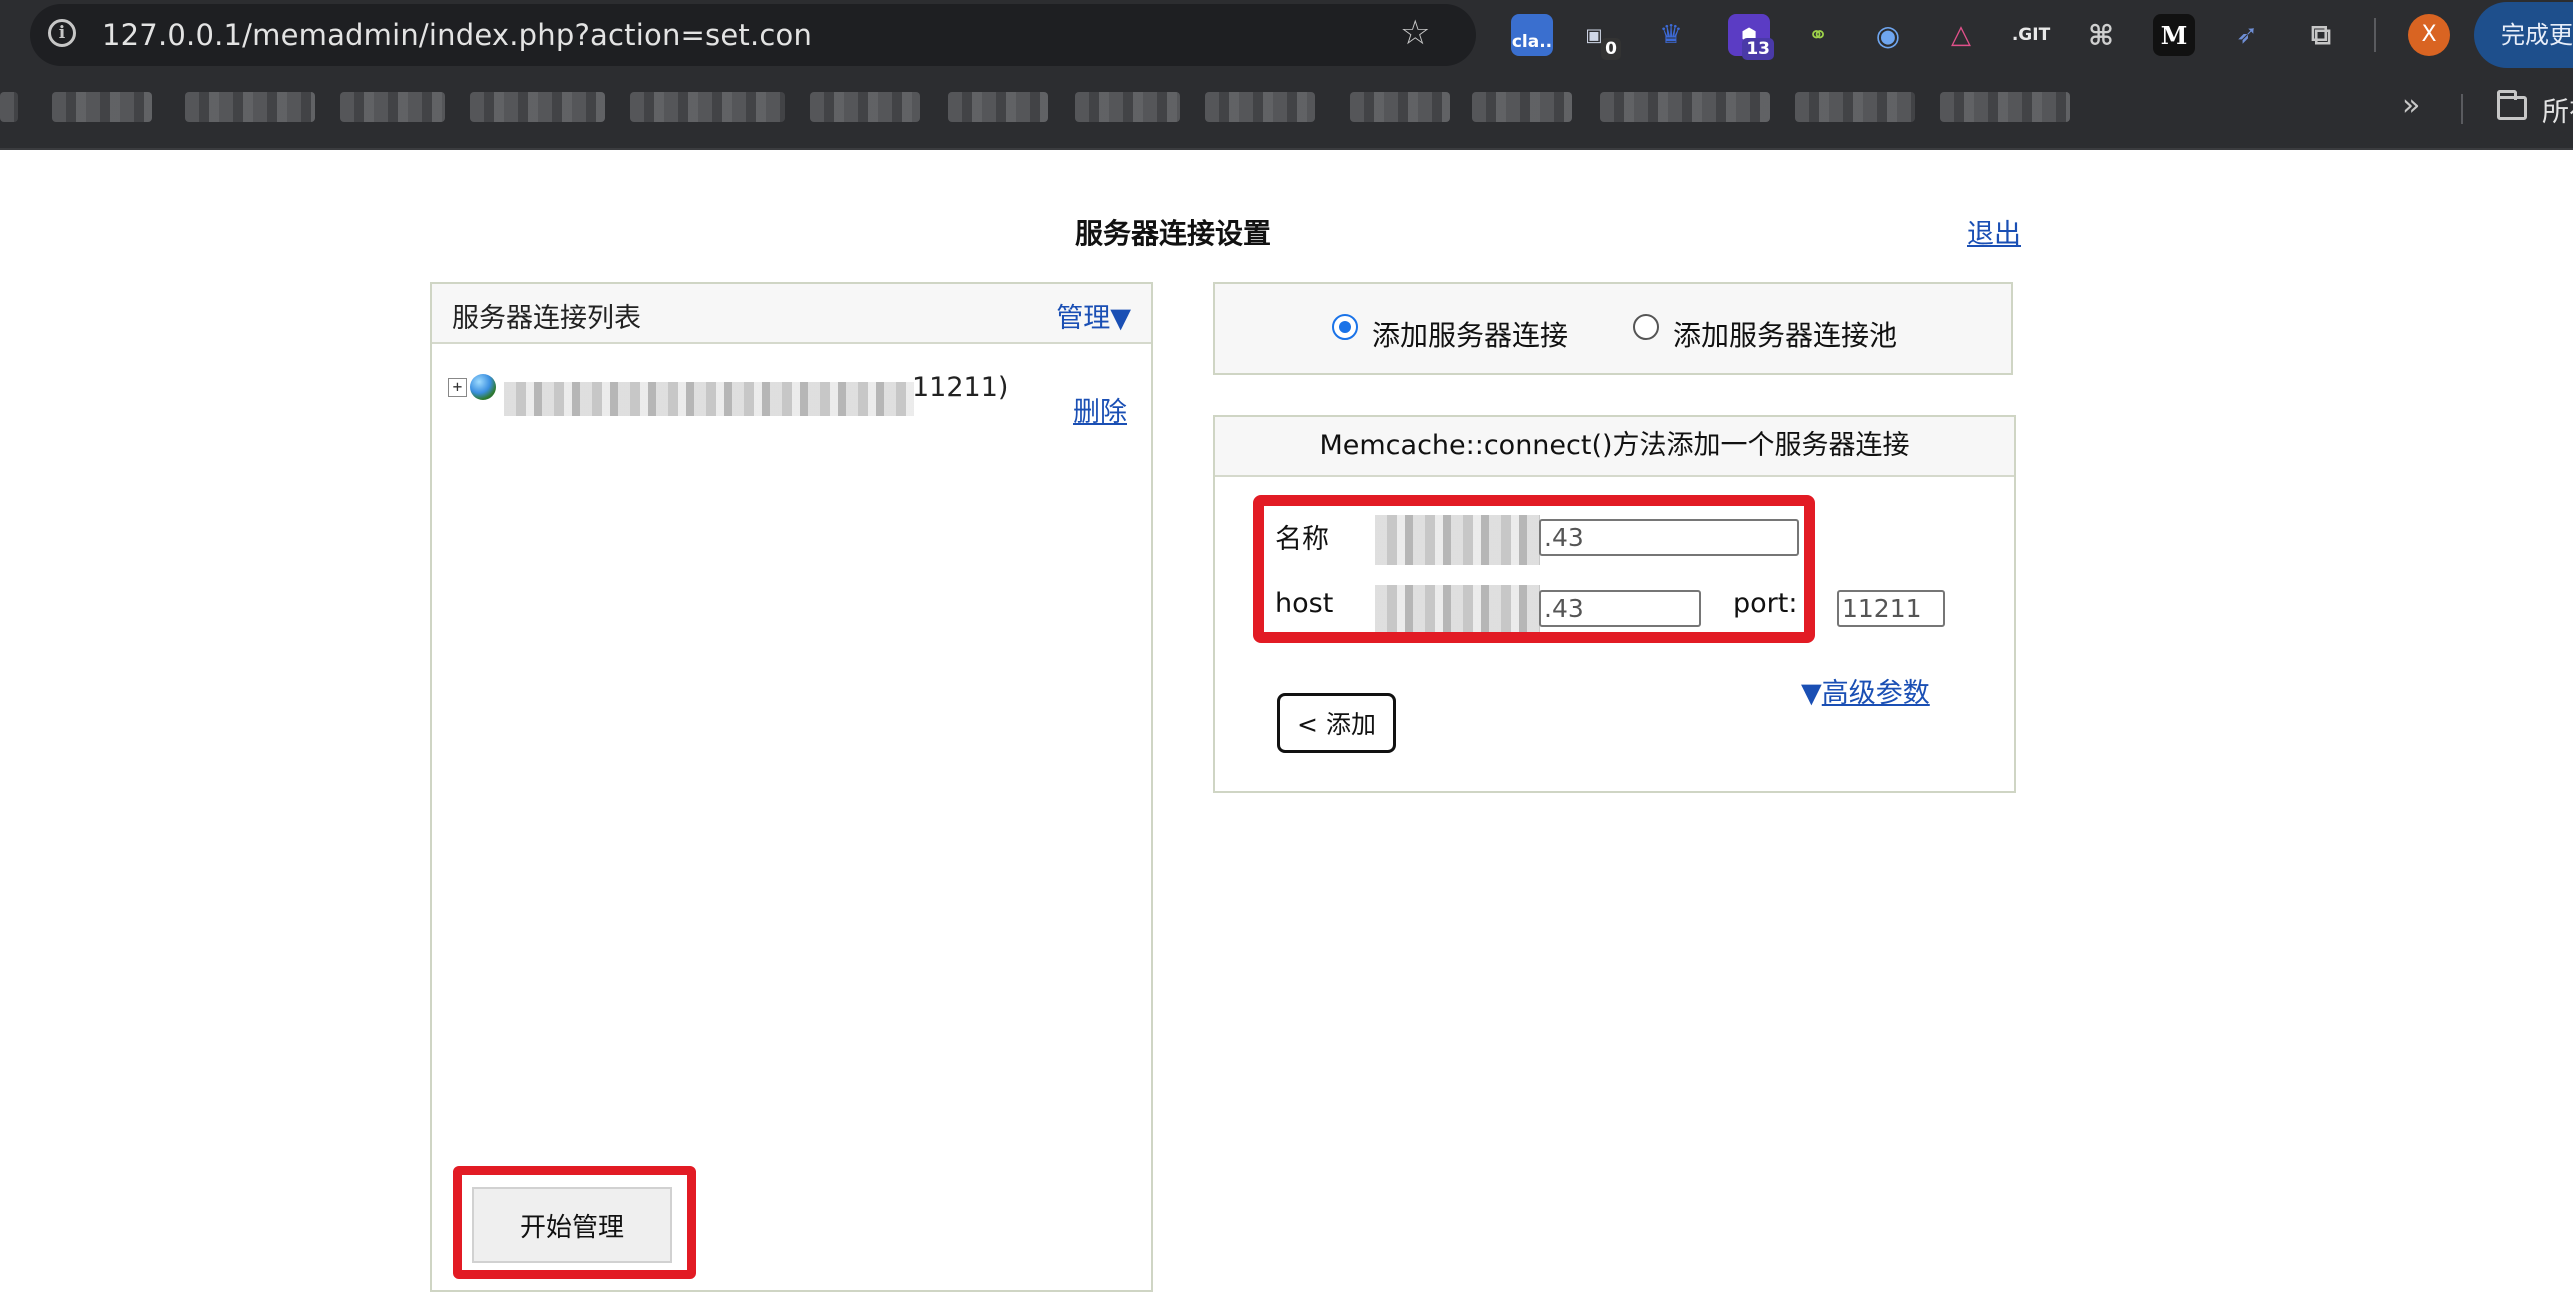 Image resolution: width=2573 pixels, height=1292 pixels. Describe the element at coordinates (1532, 35) in the screenshot. I see `cloud-extension-icon: cla..` at that location.